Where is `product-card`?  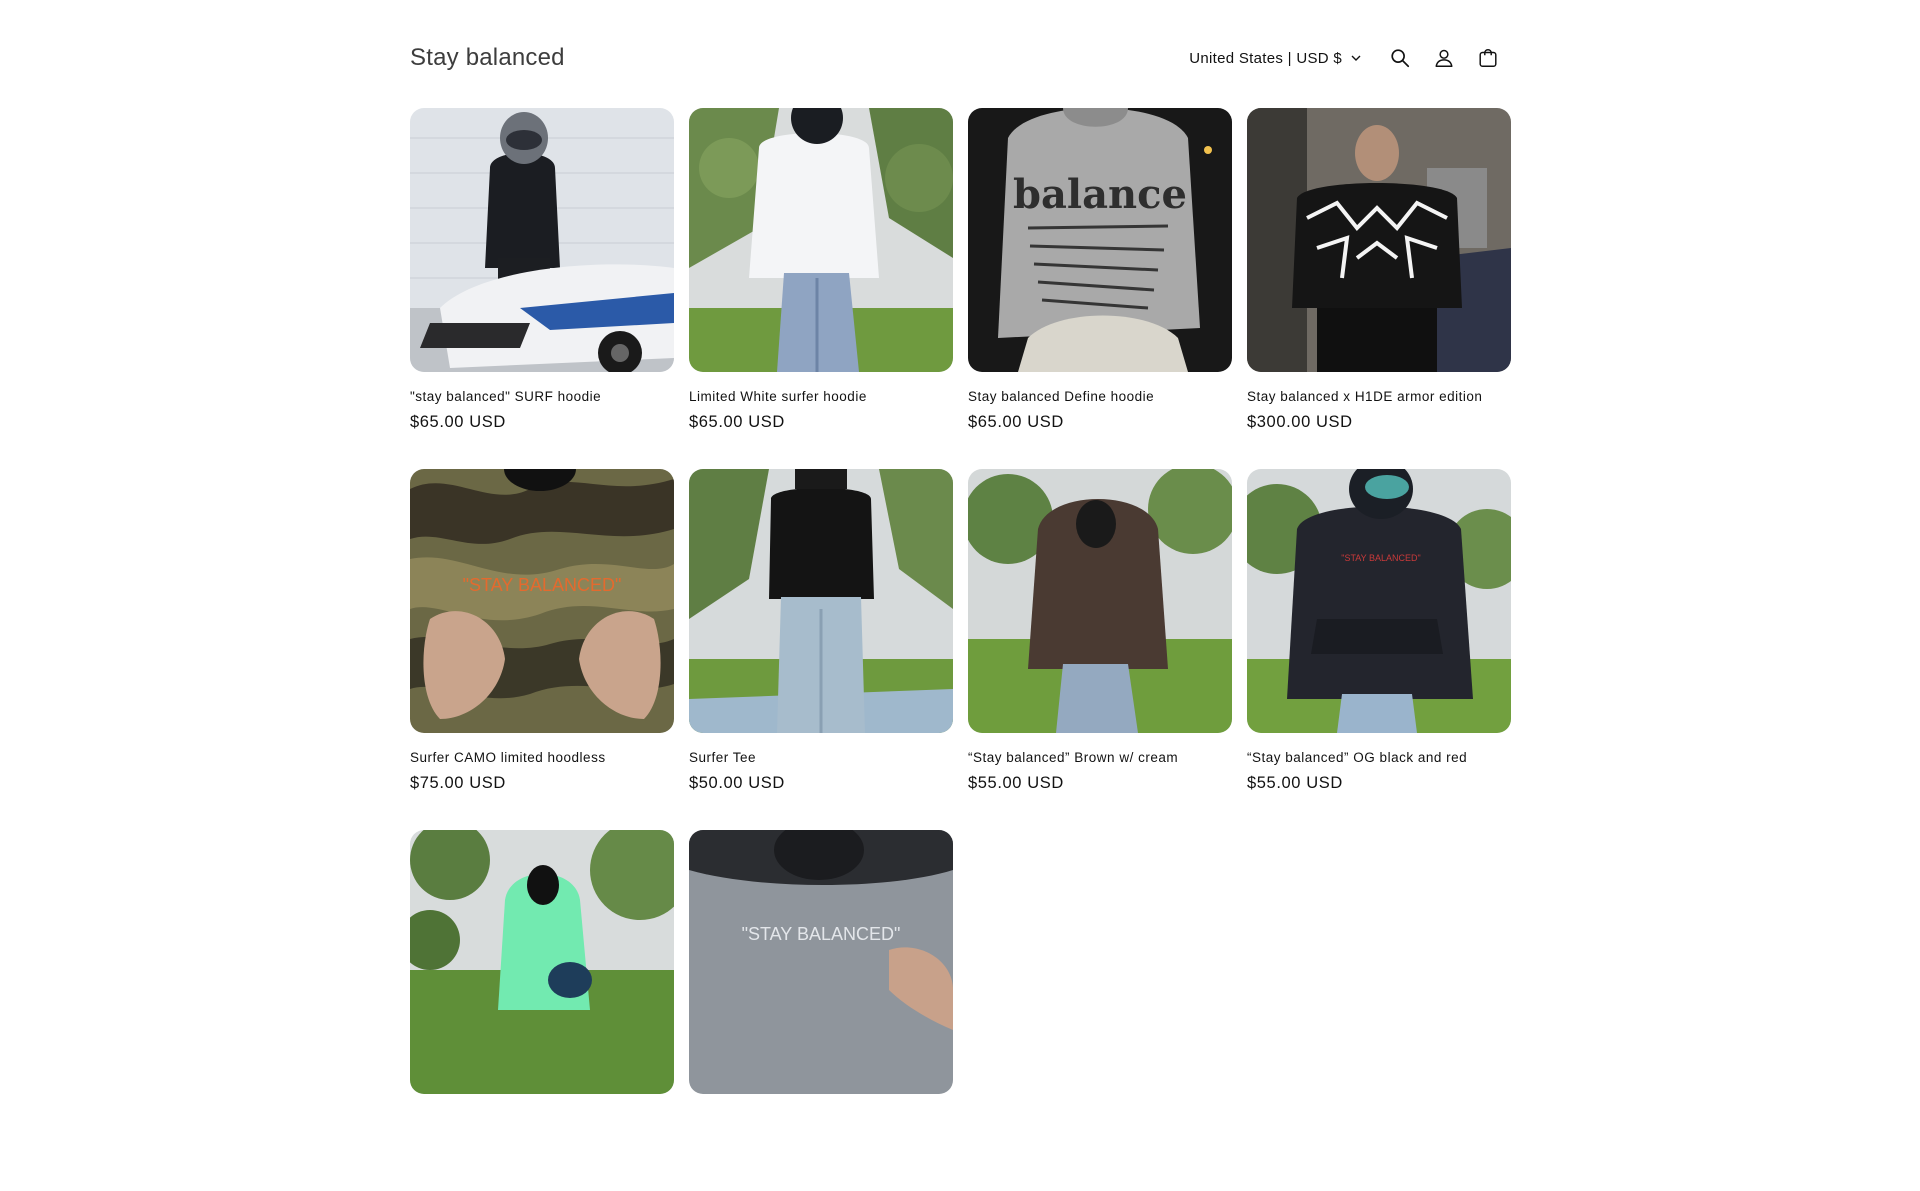 product-card is located at coordinates (542, 1010).